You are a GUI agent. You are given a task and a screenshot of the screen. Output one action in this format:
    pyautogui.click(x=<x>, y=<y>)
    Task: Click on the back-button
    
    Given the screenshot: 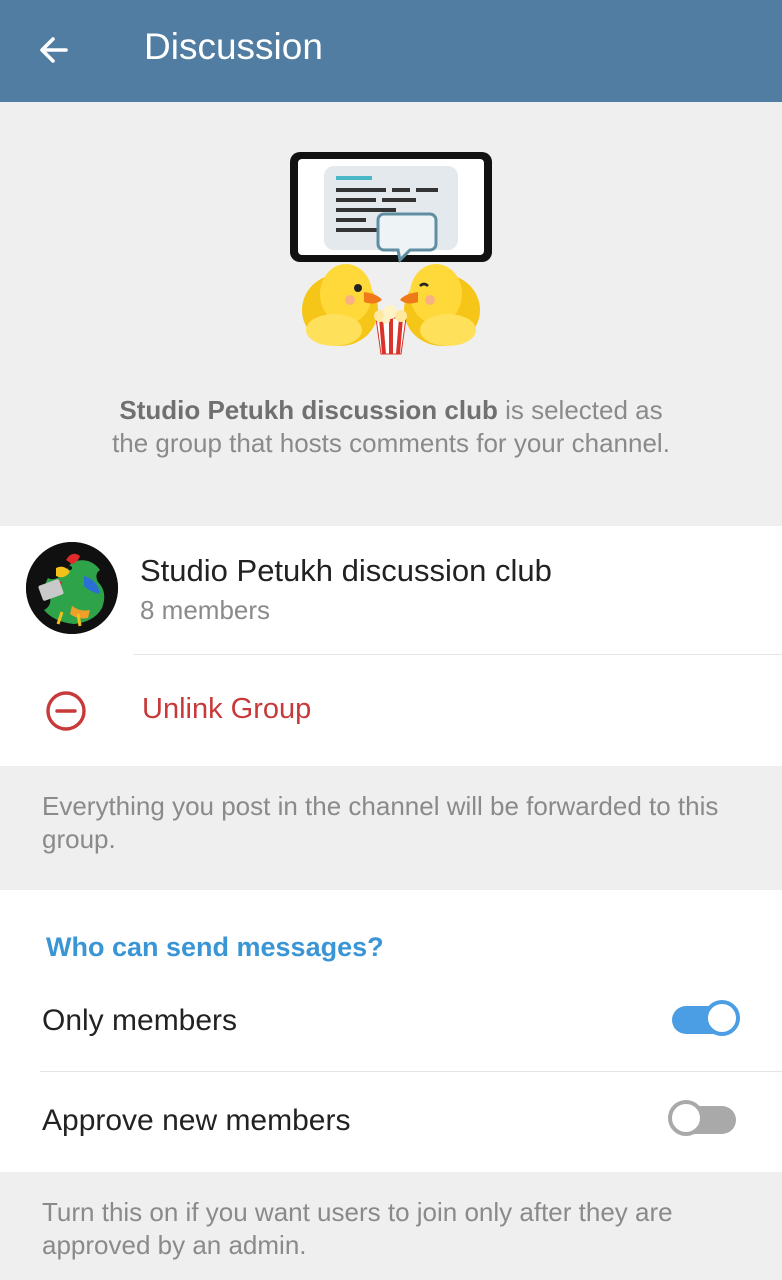 What is the action you would take?
    pyautogui.click(x=54, y=50)
    